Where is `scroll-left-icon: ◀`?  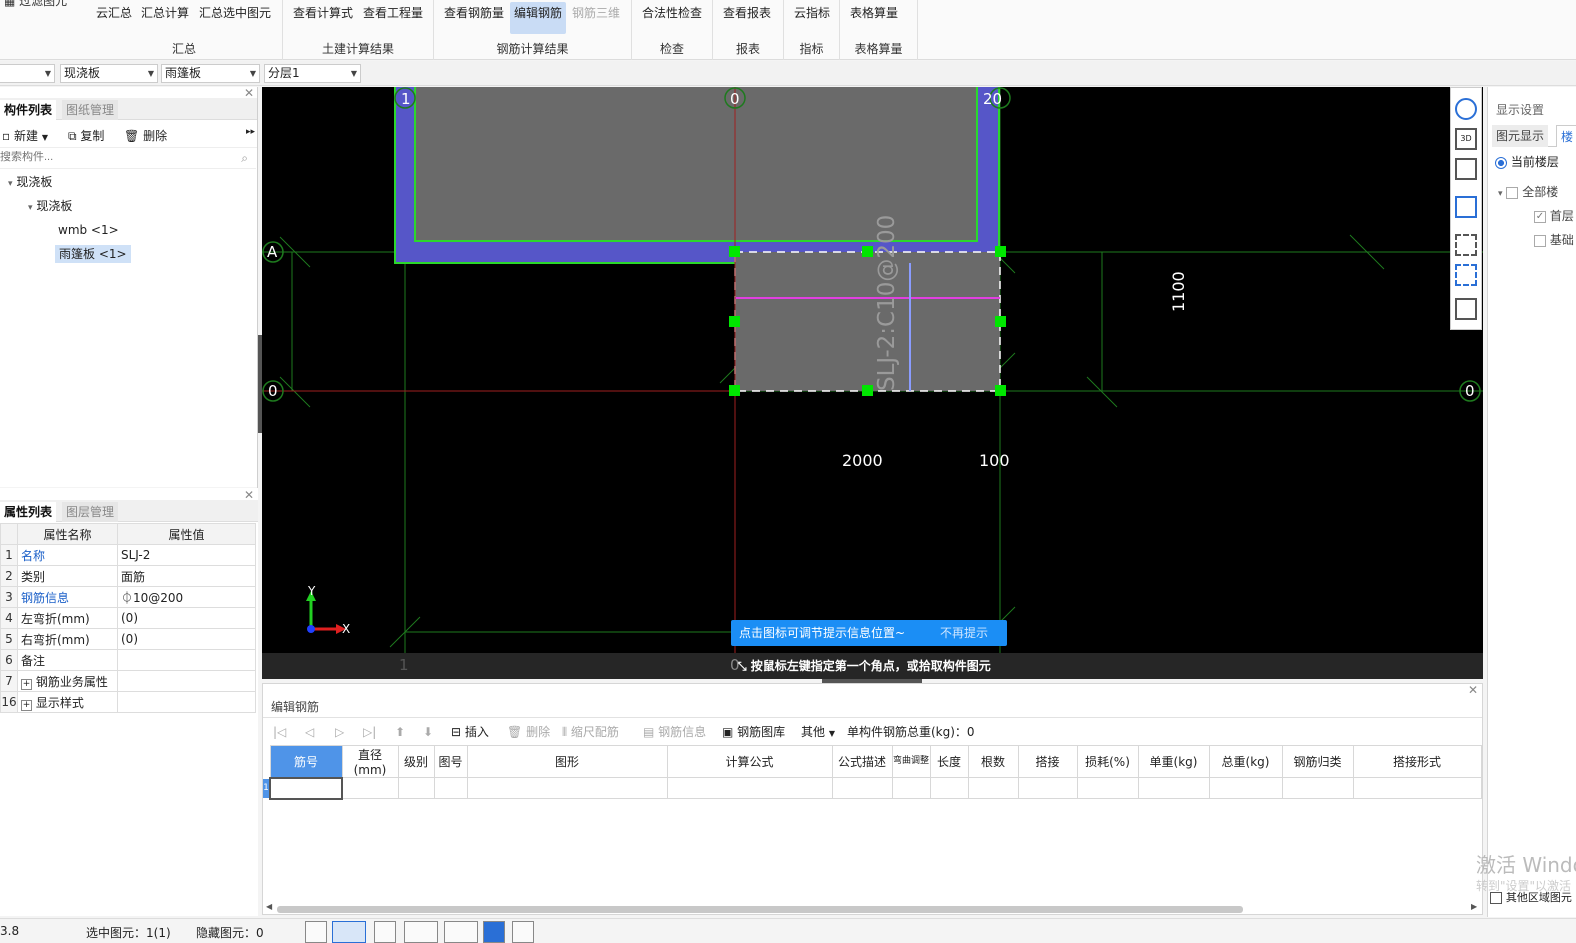
scroll-left-icon: ◀ is located at coordinates (269, 906).